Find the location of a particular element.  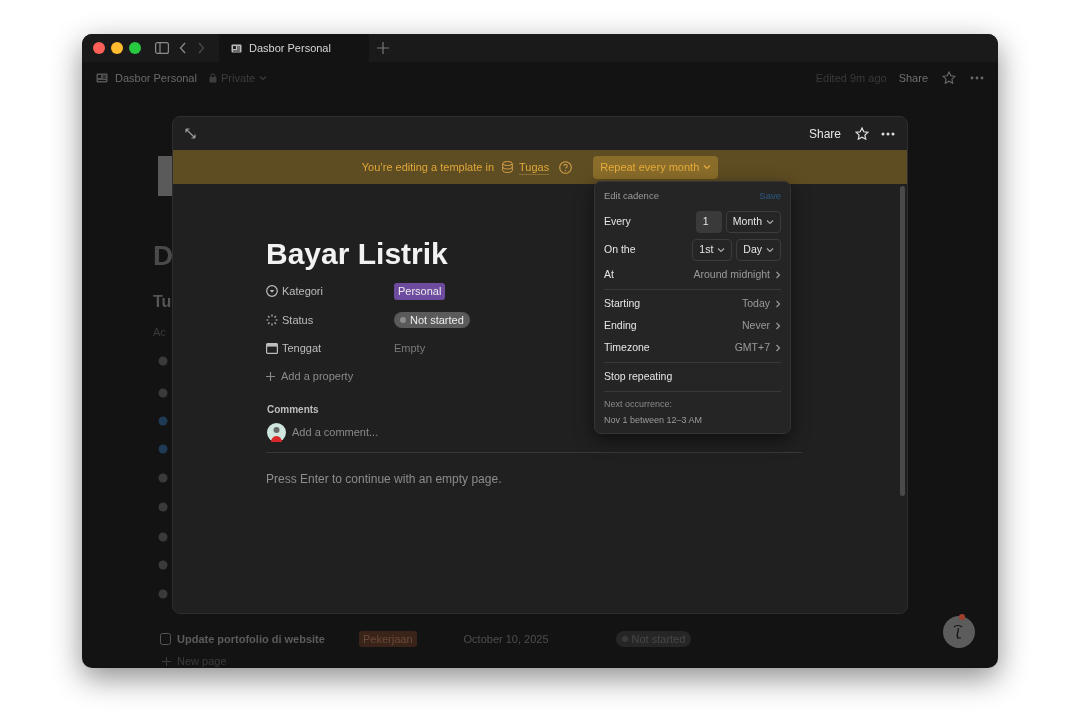

more-icon is located at coordinates (888, 133).